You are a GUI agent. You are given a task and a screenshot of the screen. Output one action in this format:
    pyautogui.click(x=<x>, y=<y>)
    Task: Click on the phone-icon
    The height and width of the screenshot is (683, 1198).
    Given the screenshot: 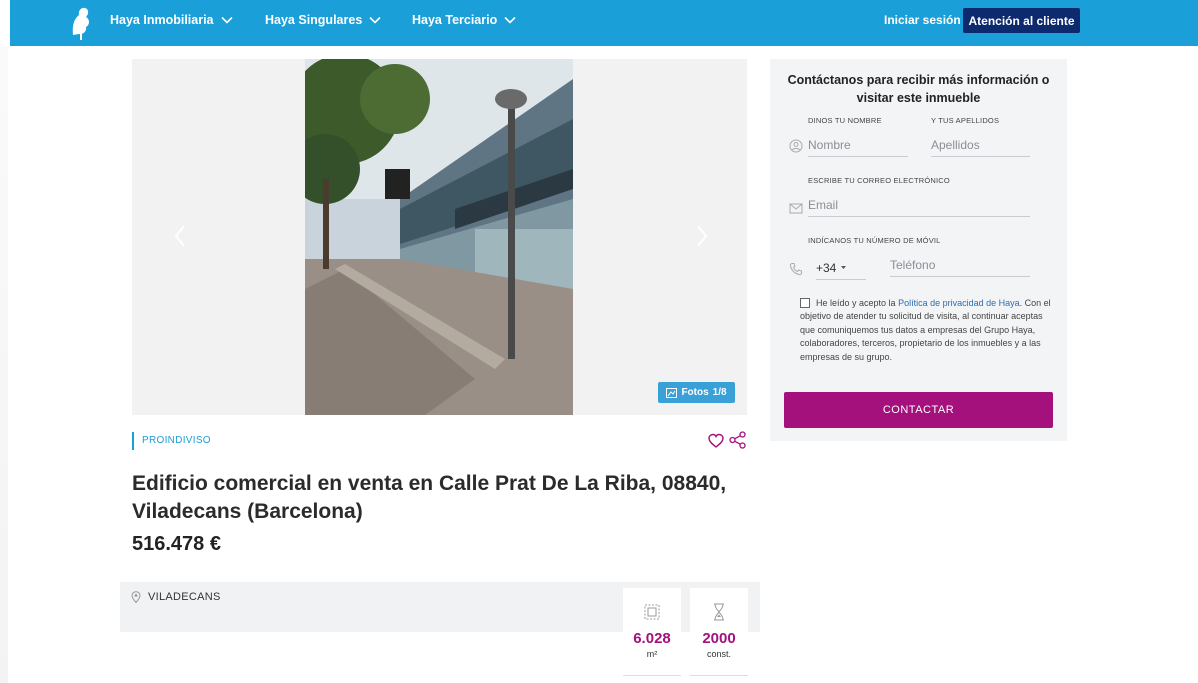 What is the action you would take?
    pyautogui.click(x=795, y=269)
    